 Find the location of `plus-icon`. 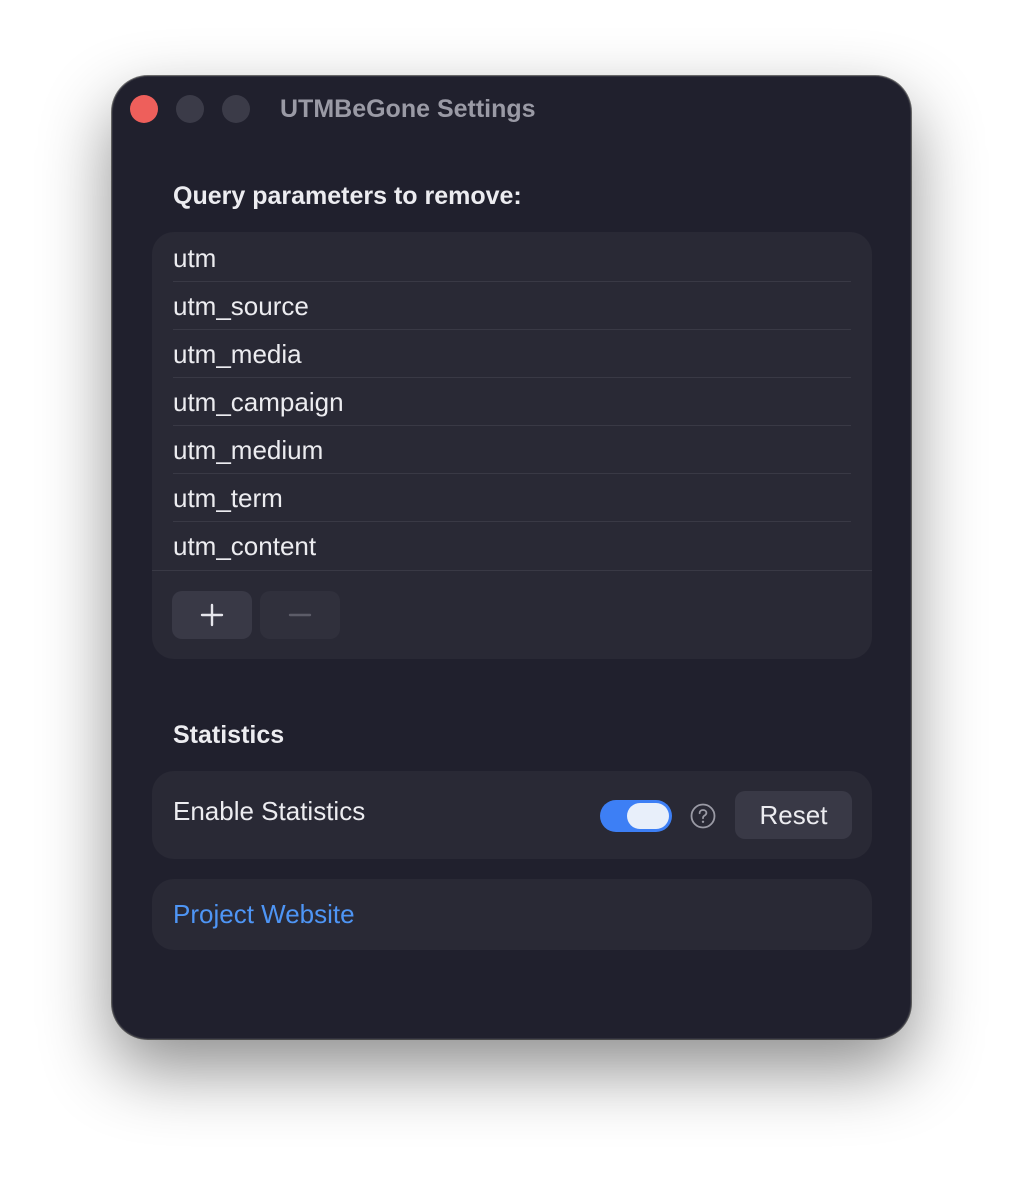

plus-icon is located at coordinates (212, 615).